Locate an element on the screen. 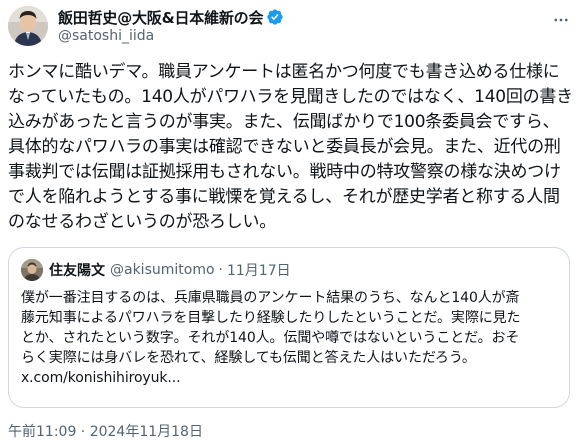  quoted-tweet-header: 住友陽文 @akisumitomo · 11月17日 is located at coordinates (156, 270).